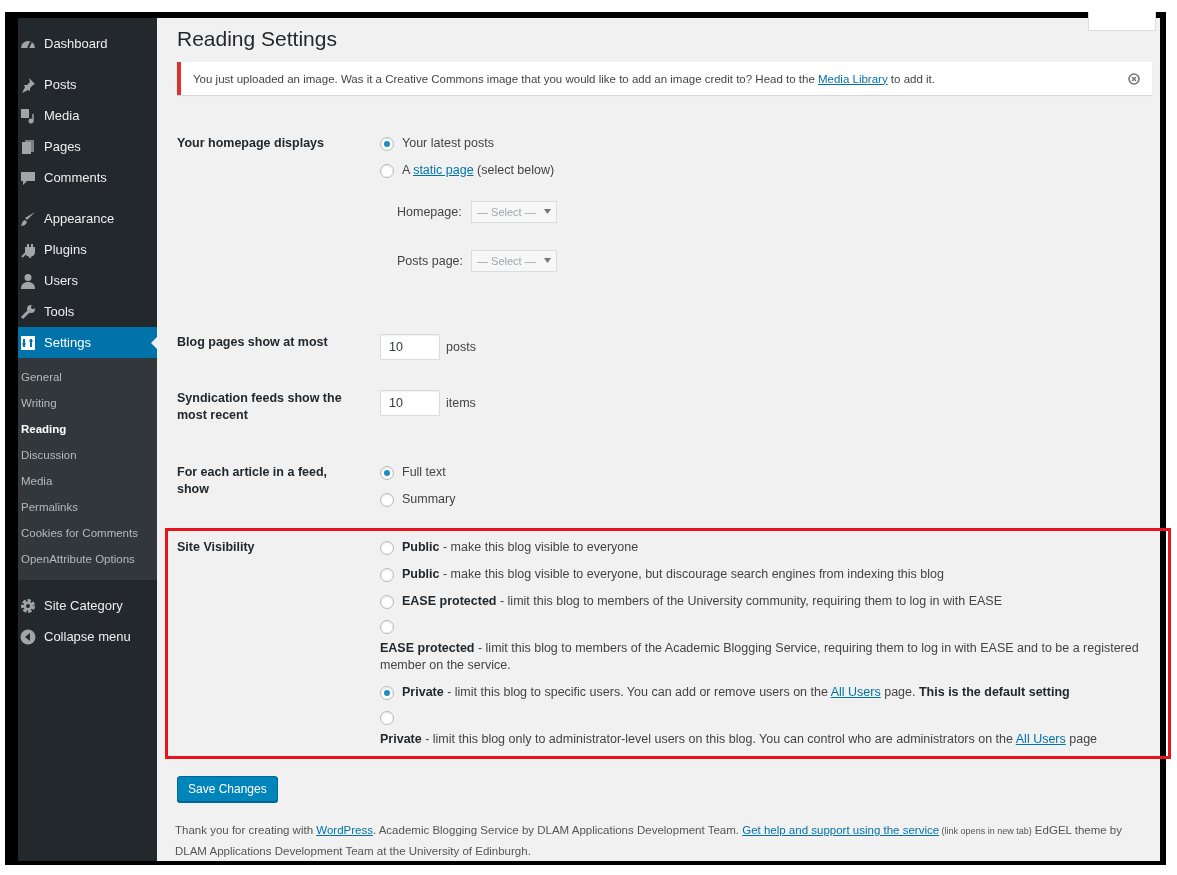 The image size is (1177, 875). I want to click on menu-item: Posts, so click(87, 84).